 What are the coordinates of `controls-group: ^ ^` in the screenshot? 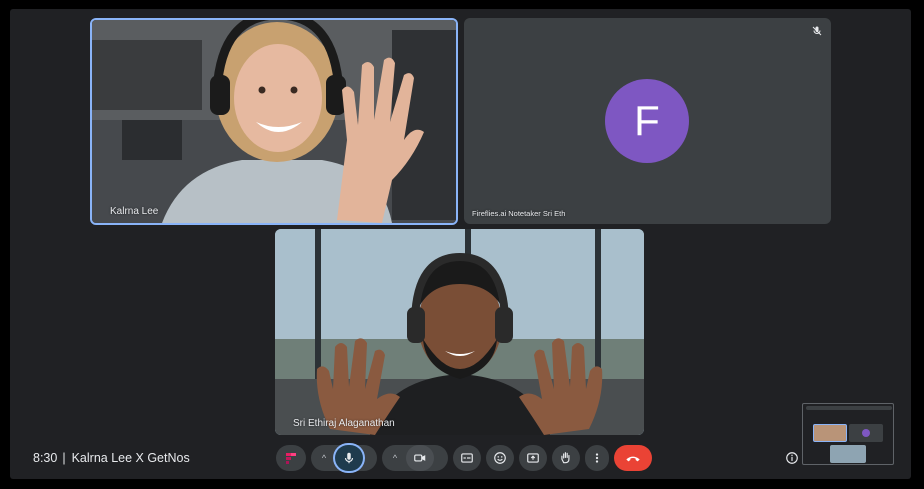 It's located at (464, 458).